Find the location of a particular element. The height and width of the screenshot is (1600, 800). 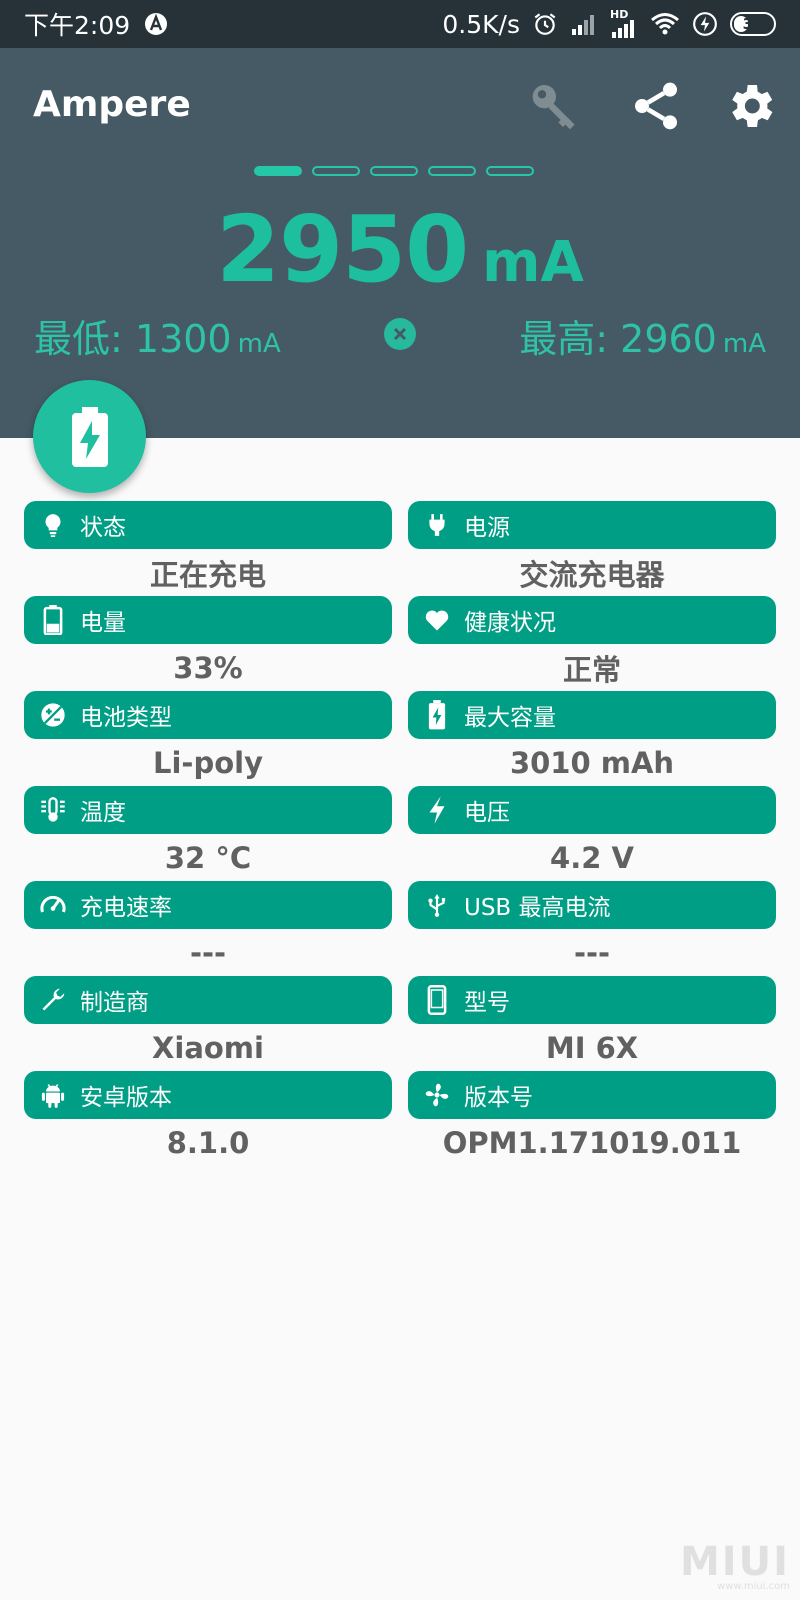

card-build-number: 版本号 OPM1.171019.011 is located at coordinates (592, 1118).